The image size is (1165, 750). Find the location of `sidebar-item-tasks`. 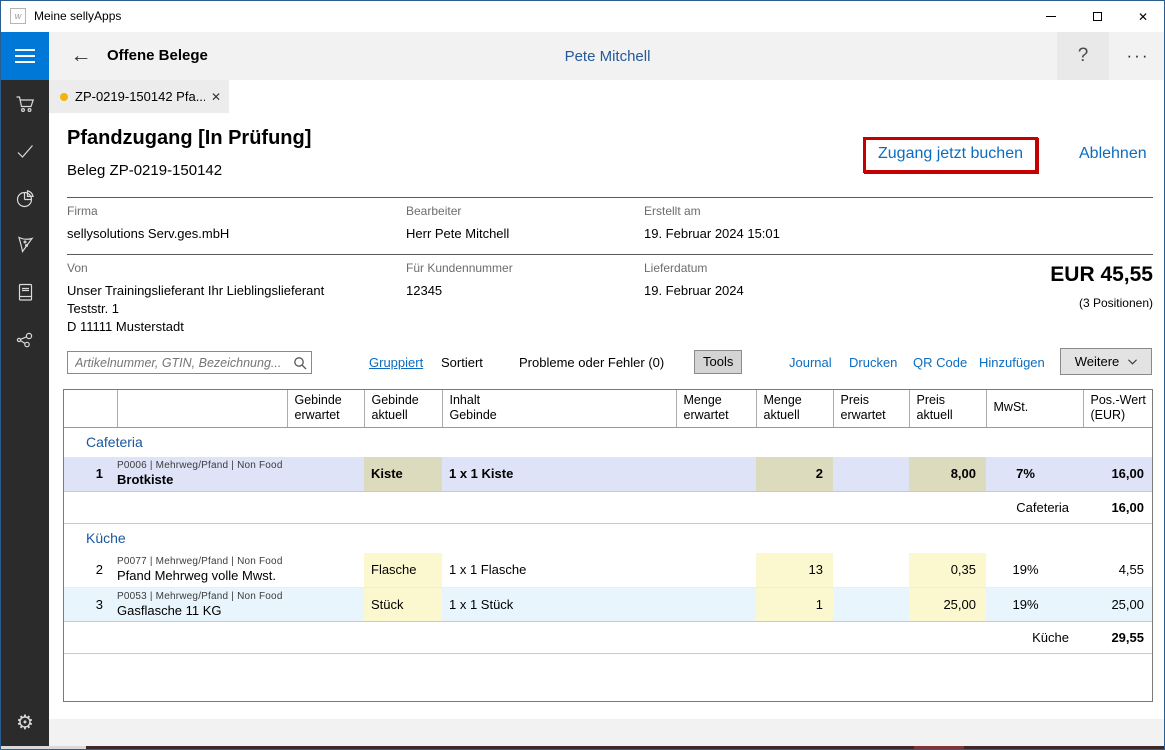

sidebar-item-tasks is located at coordinates (25, 150).